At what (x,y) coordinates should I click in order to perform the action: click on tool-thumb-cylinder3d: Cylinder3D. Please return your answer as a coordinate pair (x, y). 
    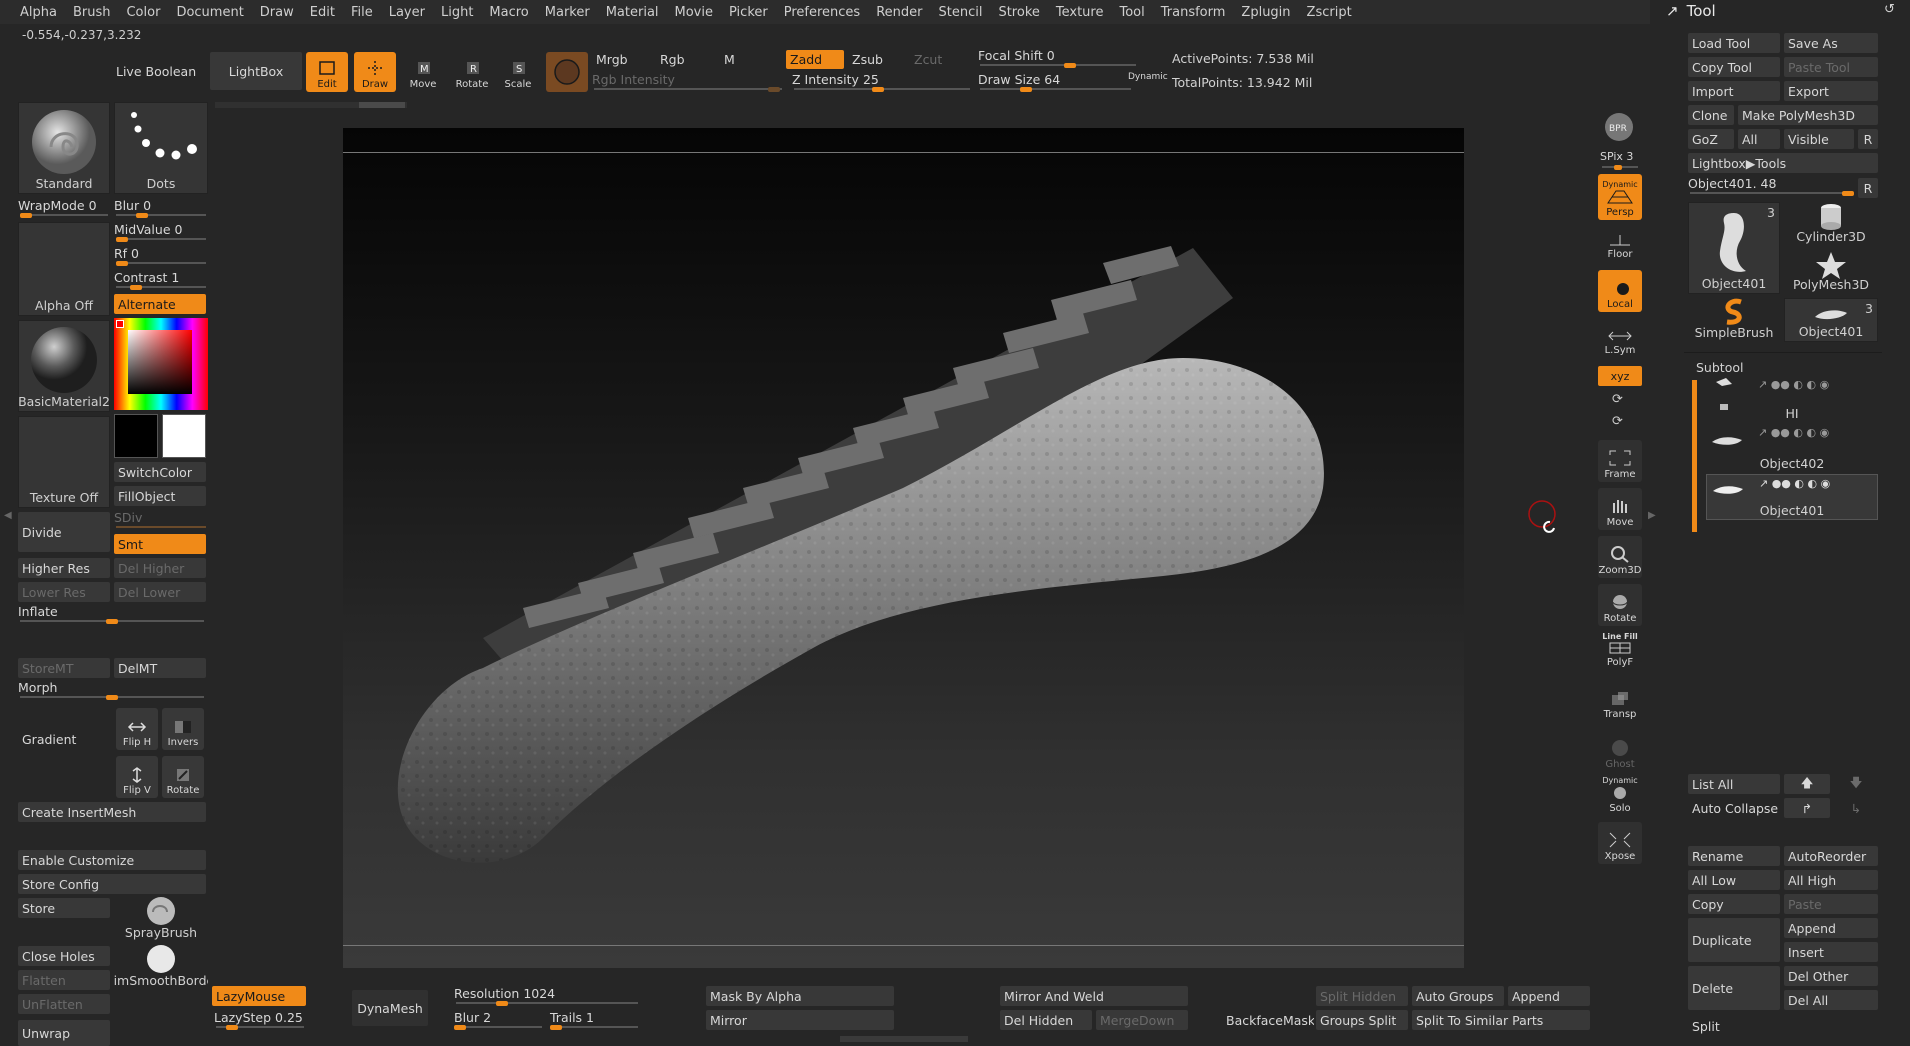
    Looking at the image, I should click on (1831, 224).